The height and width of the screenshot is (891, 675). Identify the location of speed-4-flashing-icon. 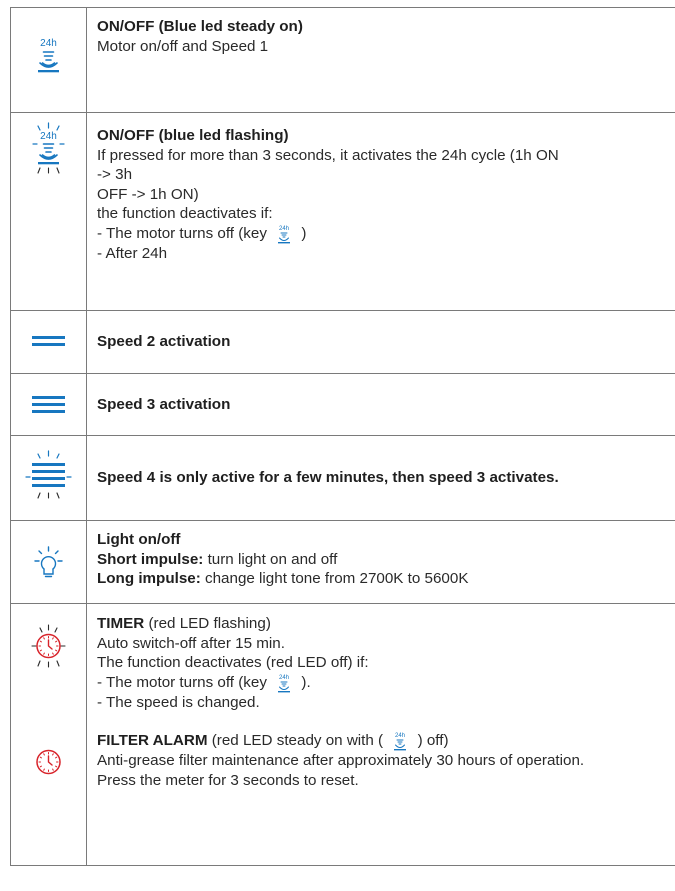
(48, 478).